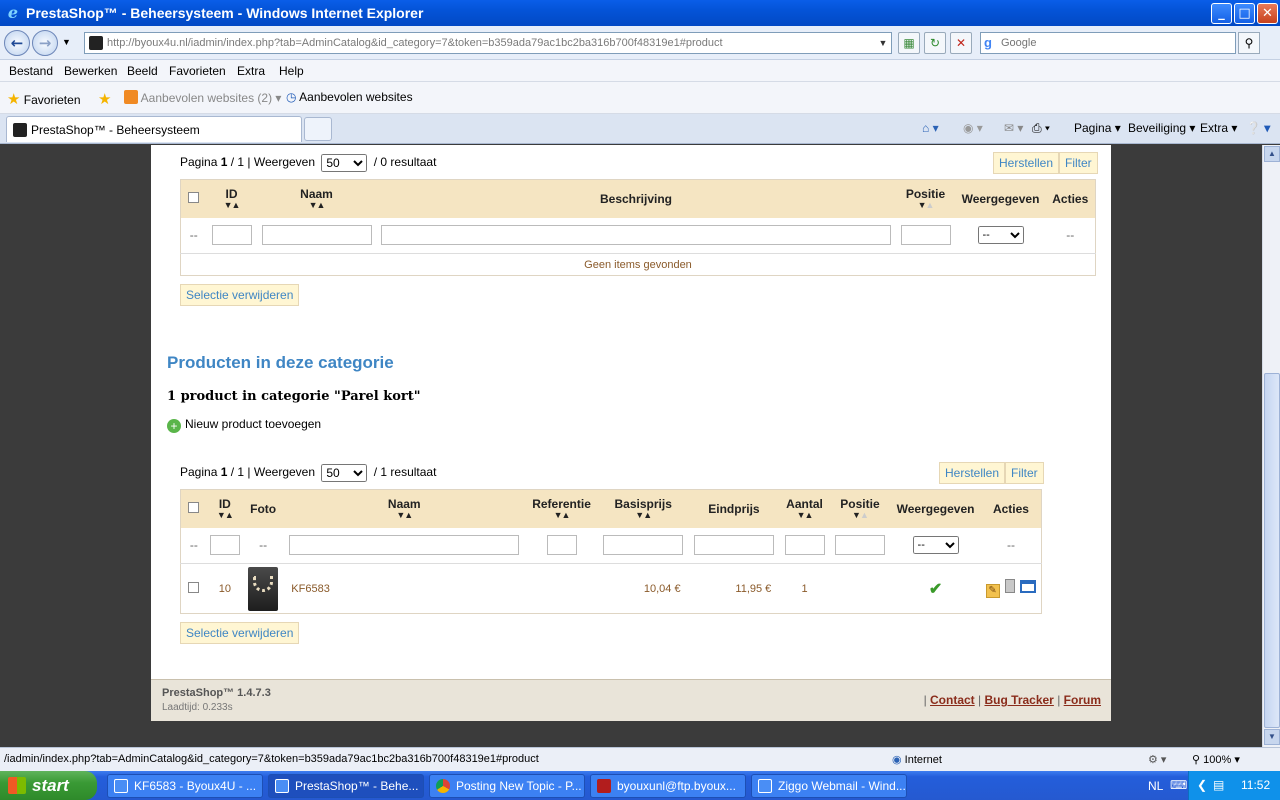 This screenshot has height=800, width=1280. What do you see at coordinates (1218, 128) in the screenshot?
I see `extra-menu: Extra ▾` at bounding box center [1218, 128].